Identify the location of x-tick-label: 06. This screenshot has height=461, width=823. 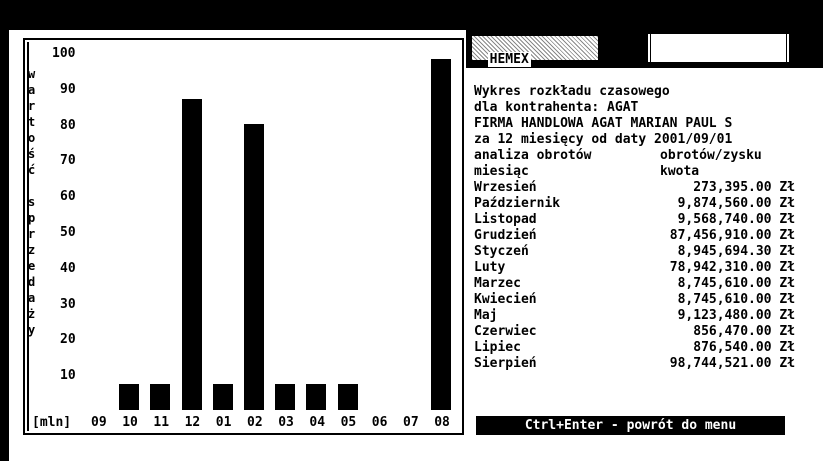
(379, 422).